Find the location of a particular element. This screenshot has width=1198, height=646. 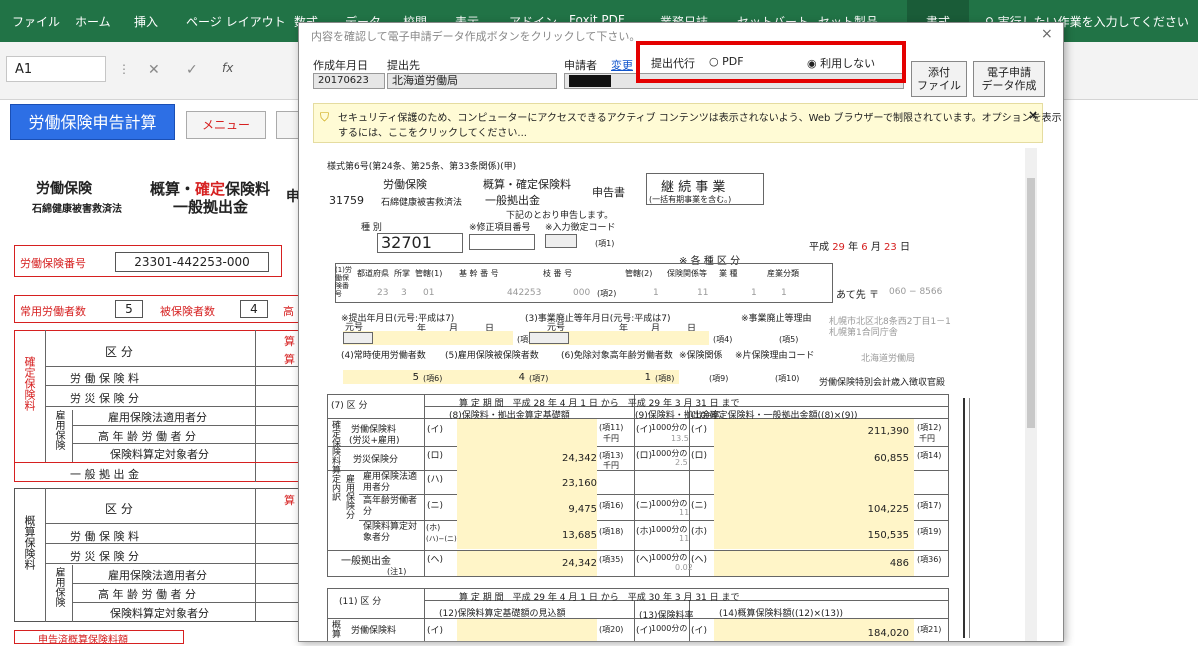

r-ni: (ニ) is located at coordinates (435, 506).